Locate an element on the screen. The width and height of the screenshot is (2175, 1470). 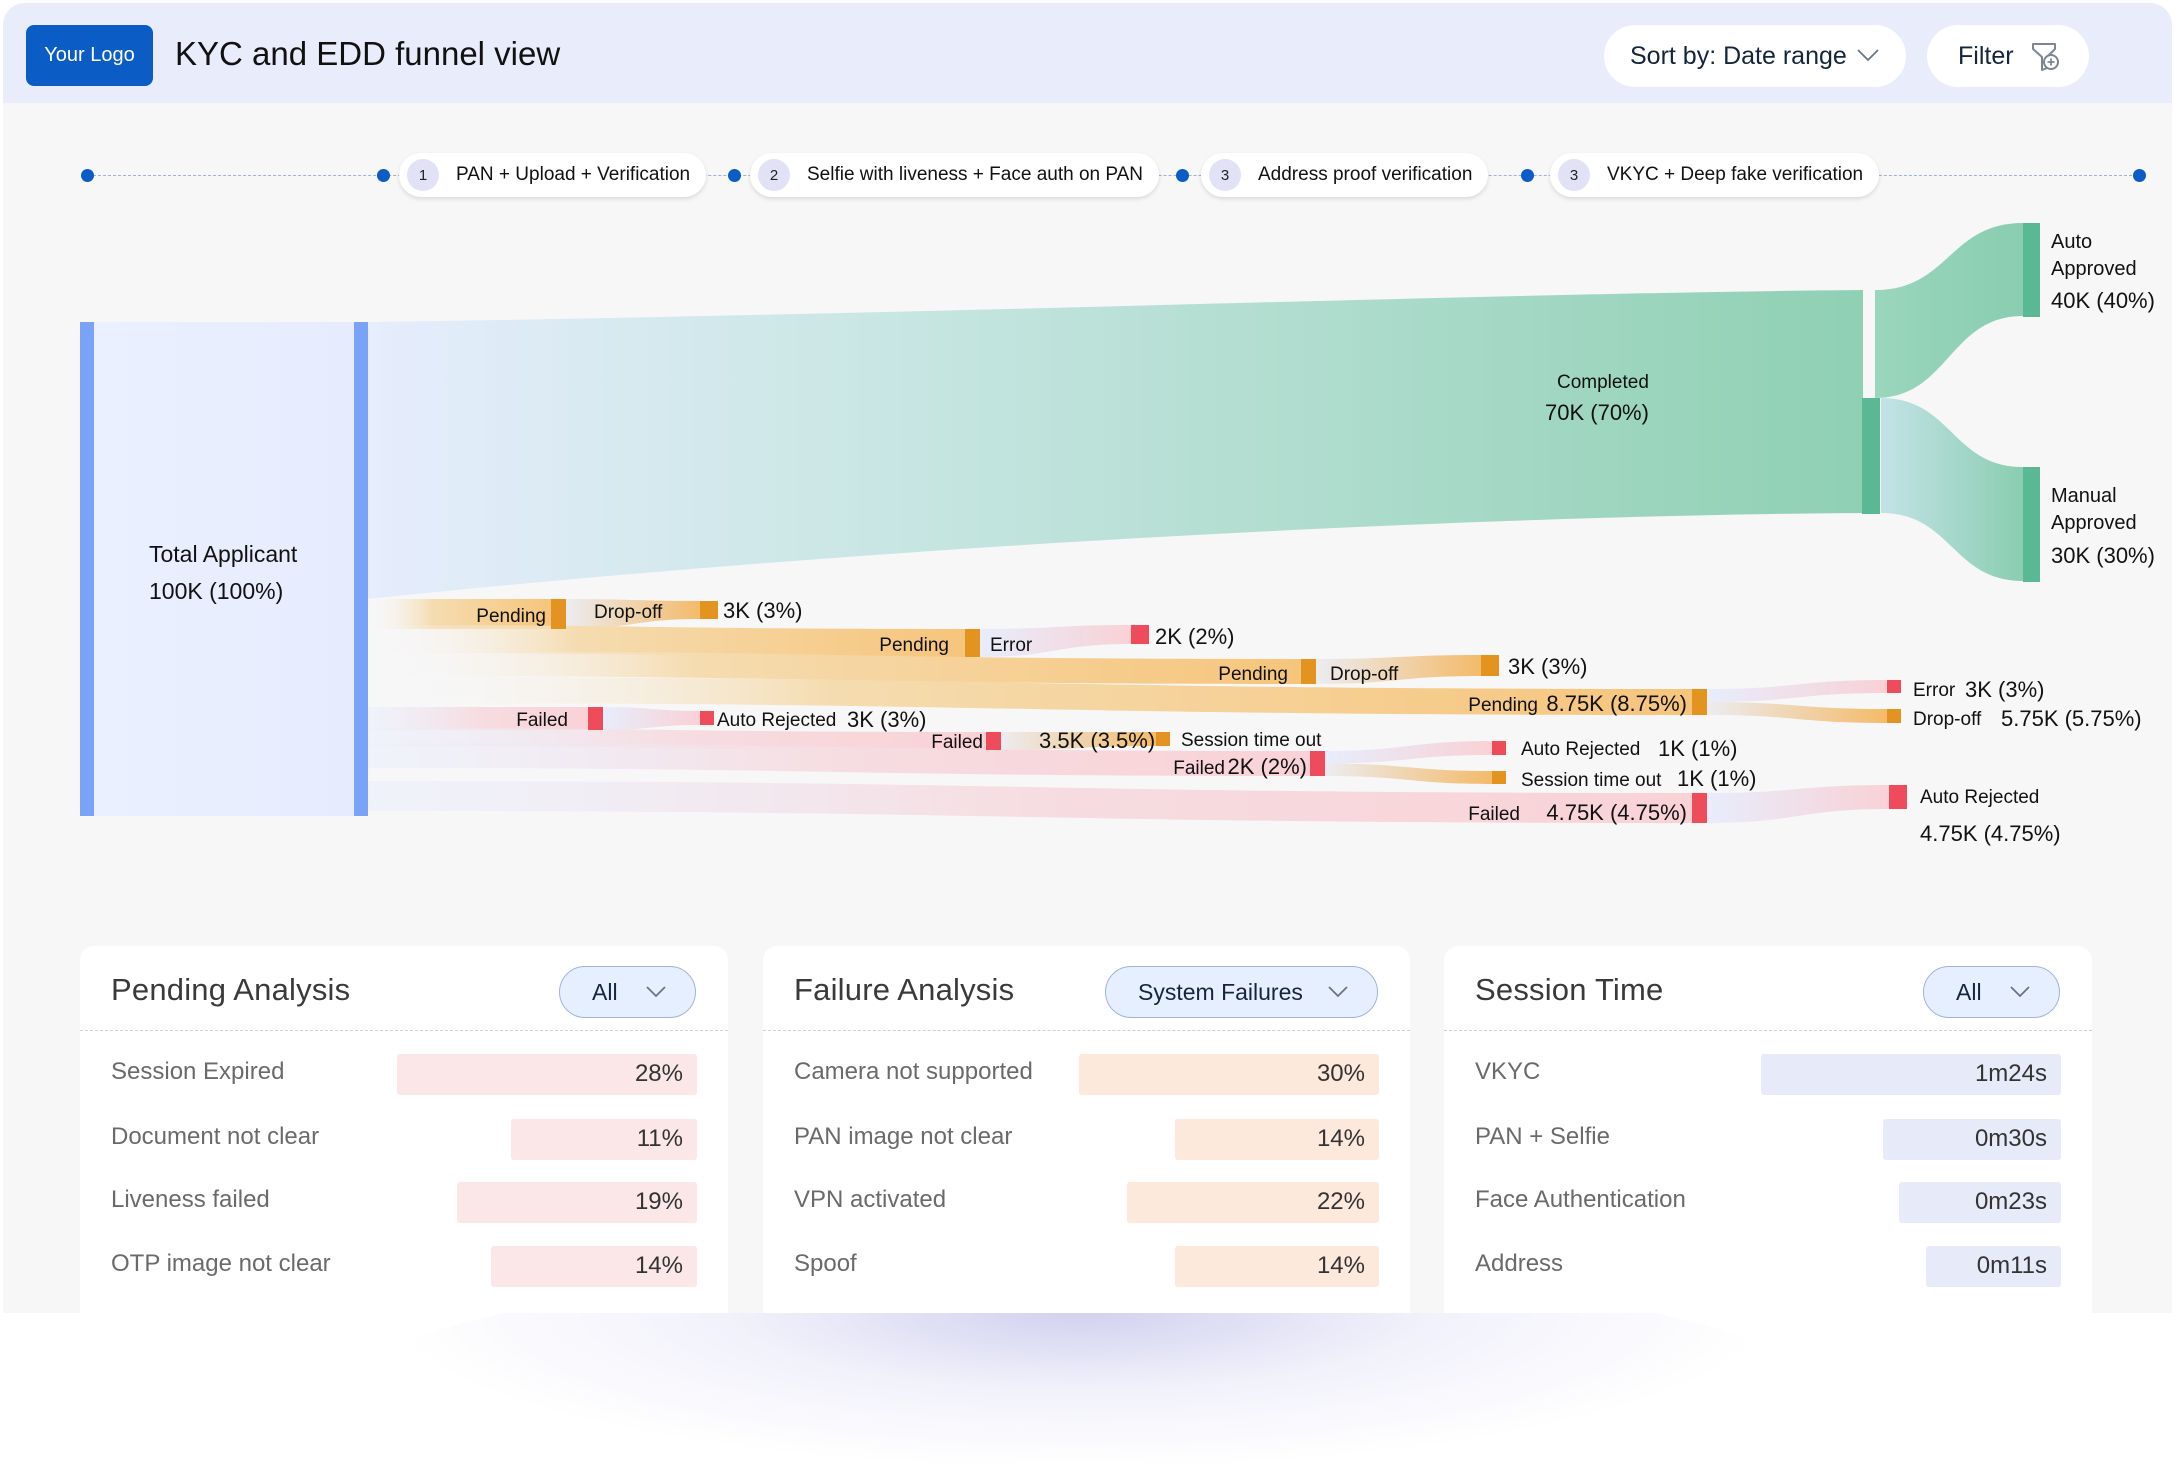
failure-type-dropdown: System Failures is located at coordinates (1241, 992).